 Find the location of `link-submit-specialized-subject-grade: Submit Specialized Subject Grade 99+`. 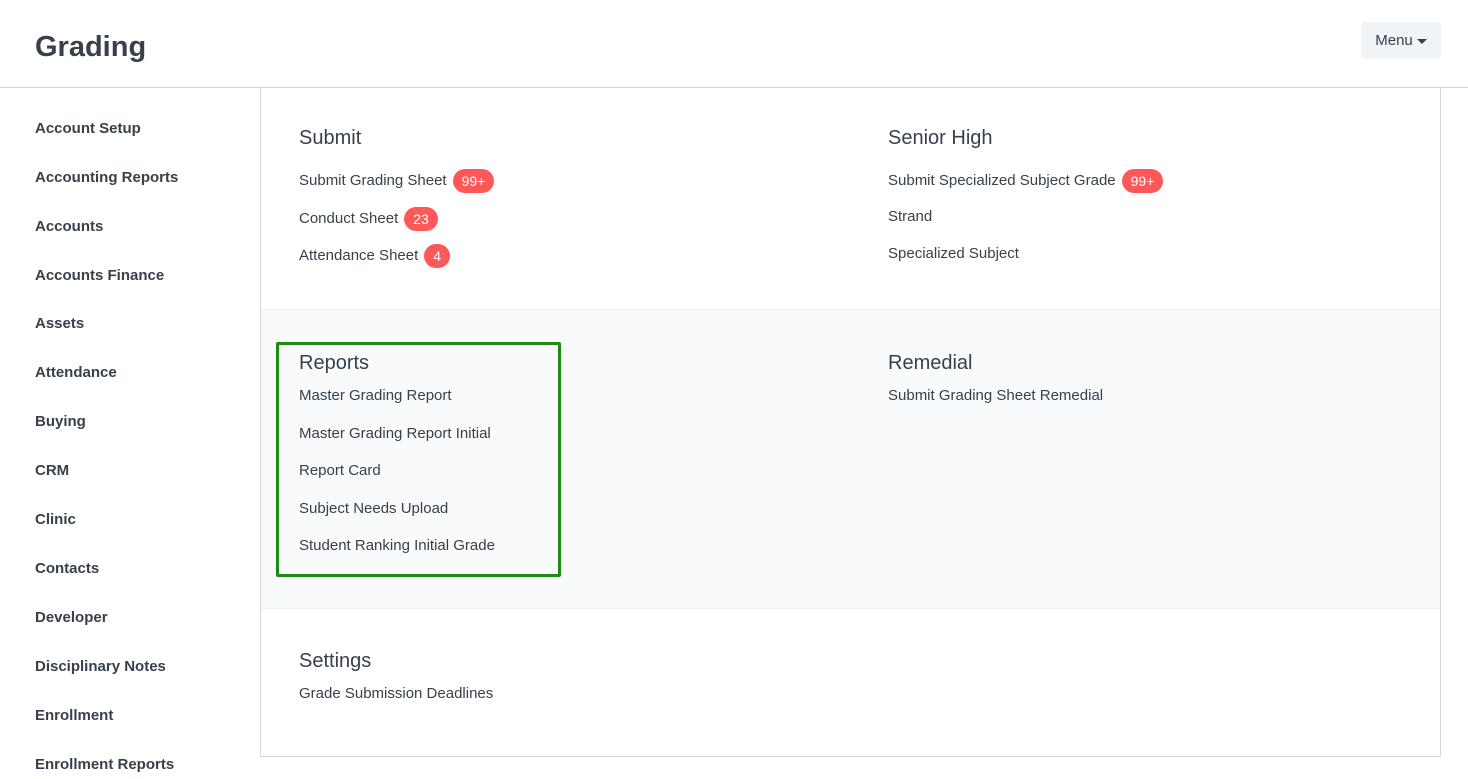

link-submit-specialized-subject-grade: Submit Specialized Subject Grade 99+ is located at coordinates (1026, 181).